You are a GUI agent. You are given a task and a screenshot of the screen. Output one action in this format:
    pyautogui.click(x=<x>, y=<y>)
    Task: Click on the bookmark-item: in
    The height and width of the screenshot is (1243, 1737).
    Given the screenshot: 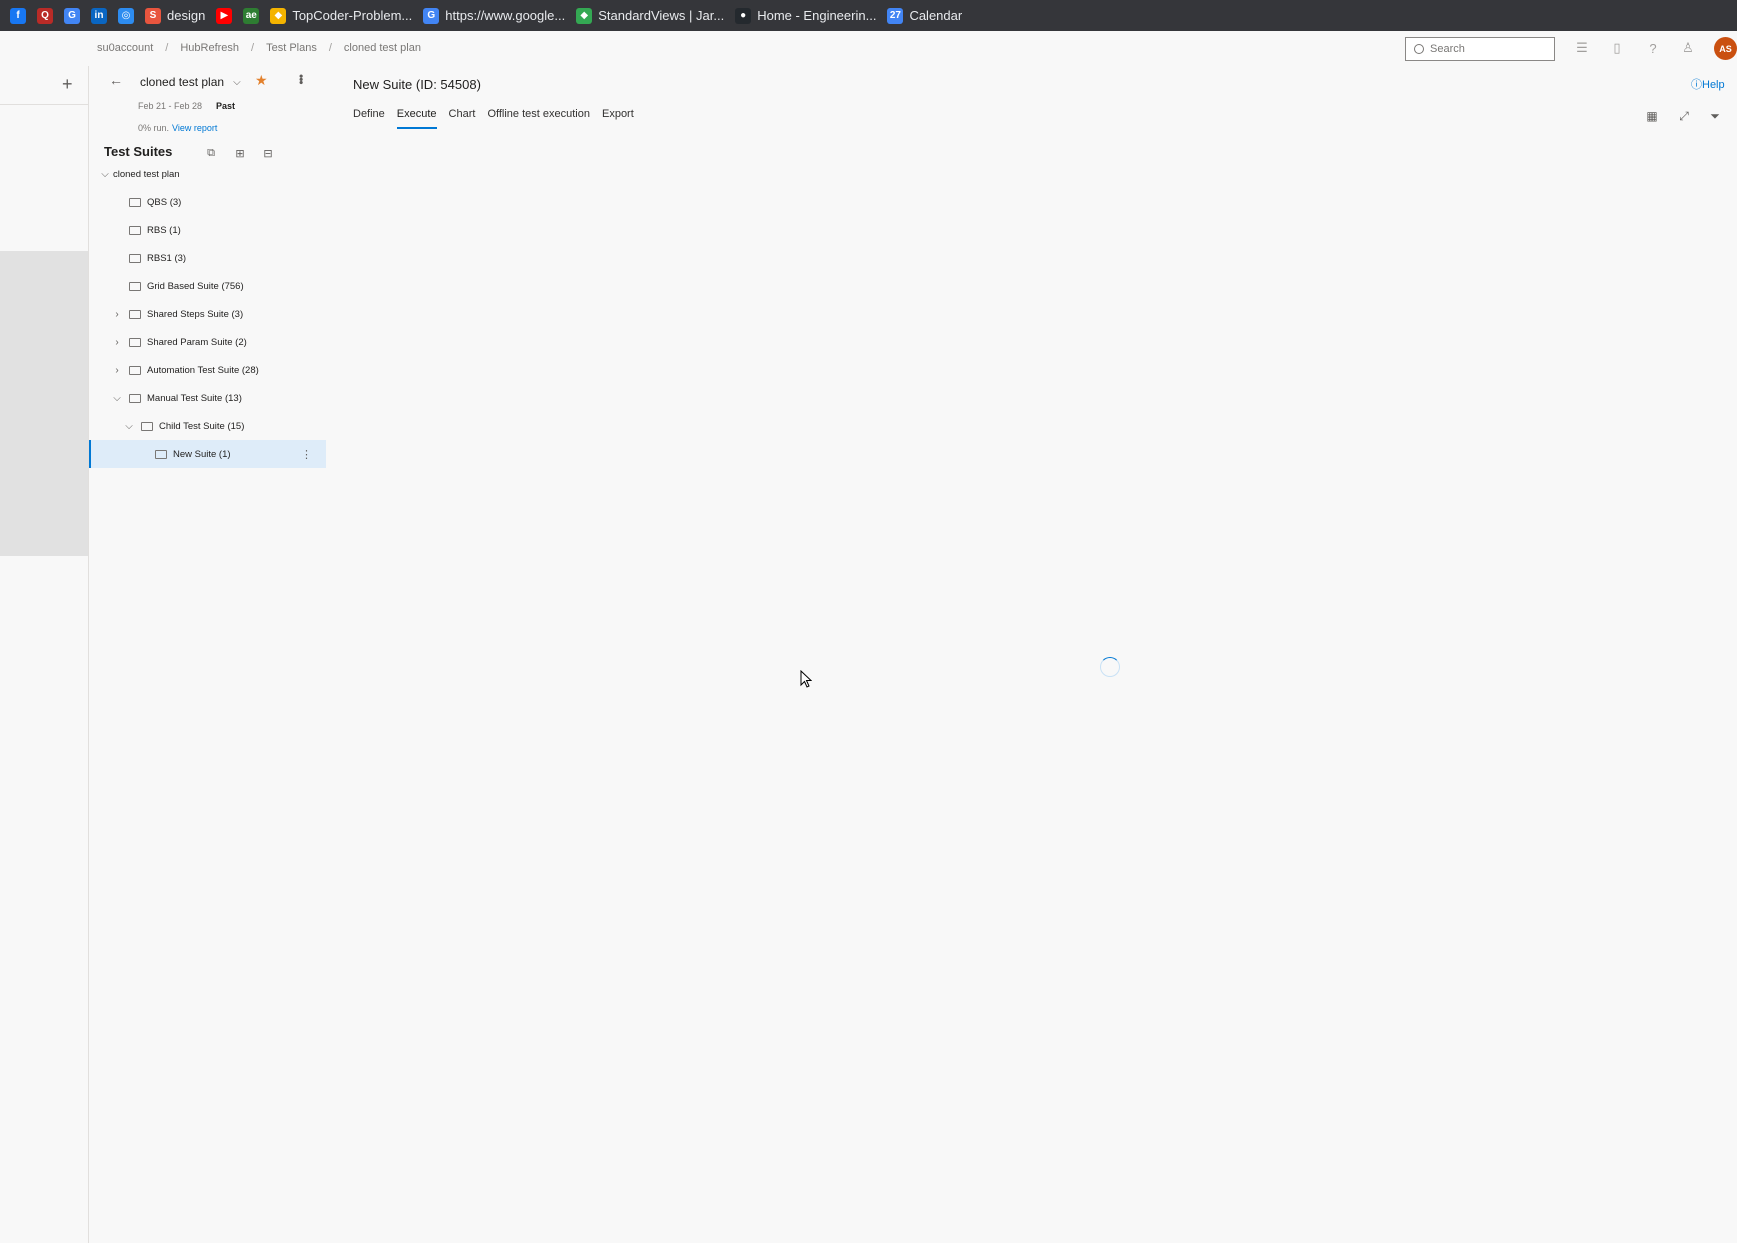 What is the action you would take?
    pyautogui.click(x=100, y=16)
    